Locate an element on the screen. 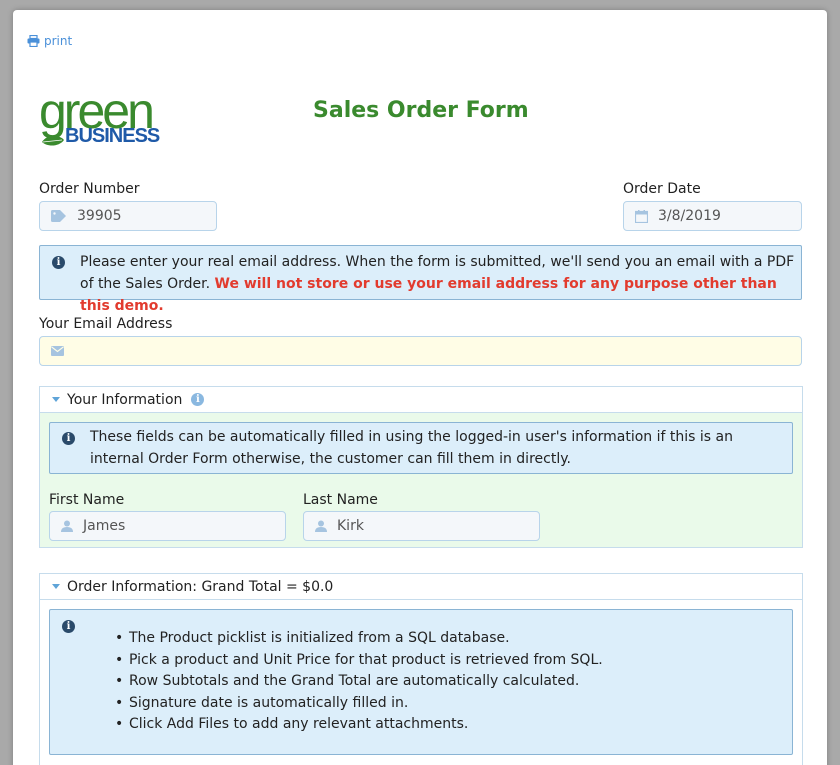 The height and width of the screenshot is (765, 840). order-information-title: Order Information: Grand Total = $0.0 is located at coordinates (200, 586).